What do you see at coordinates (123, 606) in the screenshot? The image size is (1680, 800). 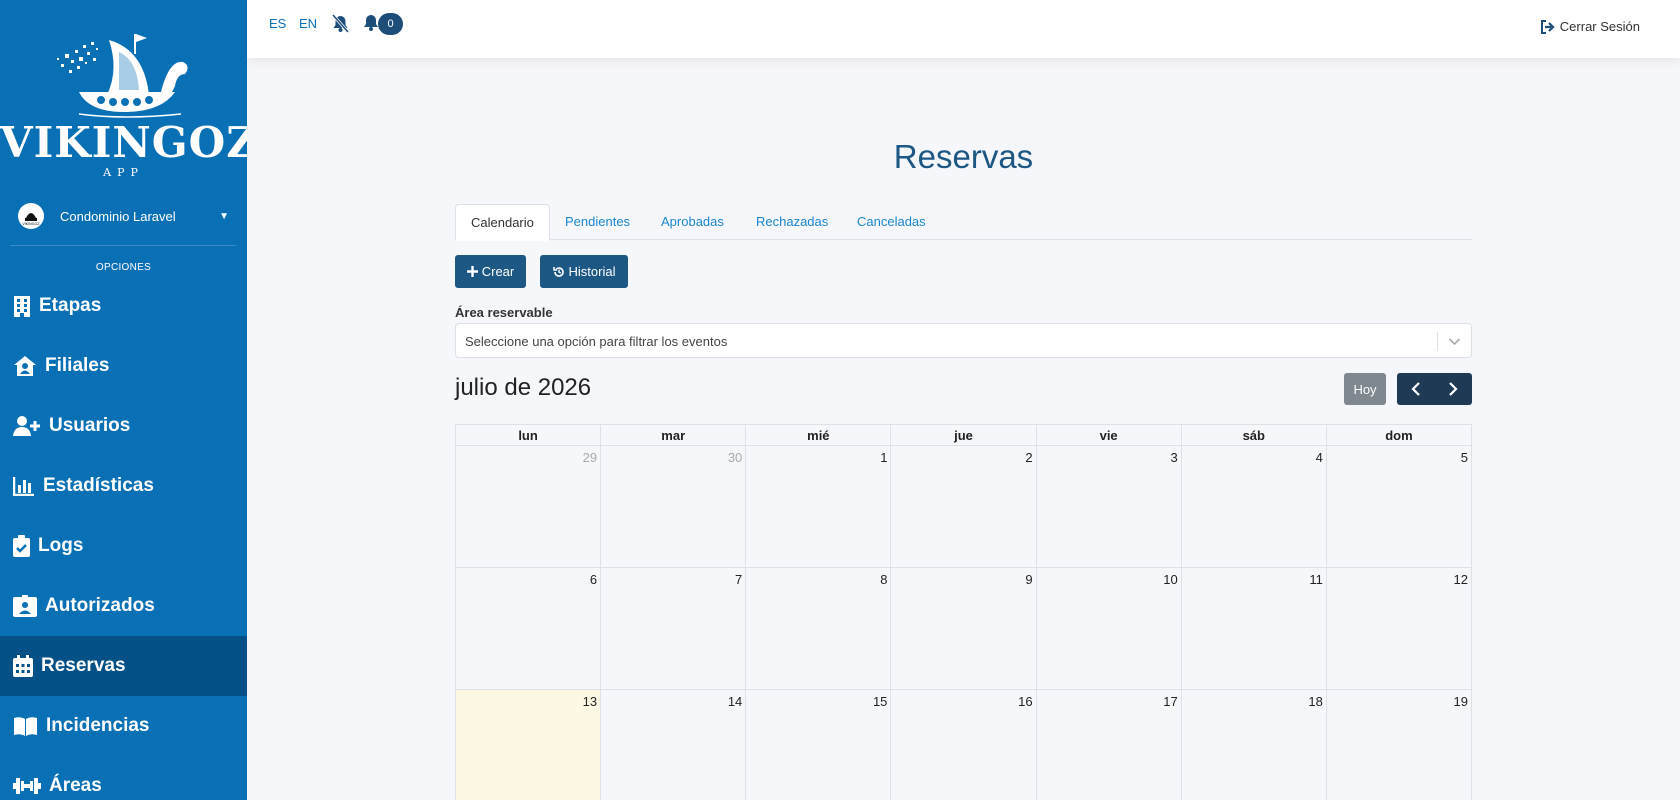 I see `sidebar-item-autorizados: Autorizados` at bounding box center [123, 606].